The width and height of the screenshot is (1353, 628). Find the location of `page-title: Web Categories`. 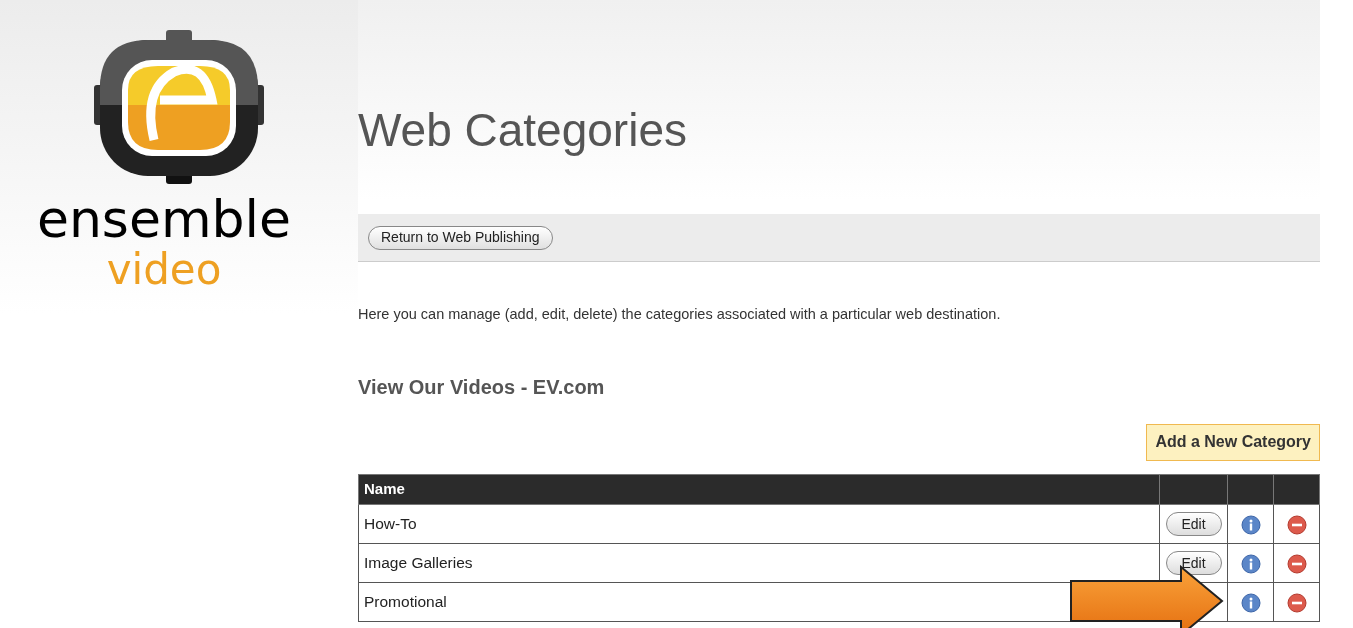

page-title: Web Categories is located at coordinates (522, 130).